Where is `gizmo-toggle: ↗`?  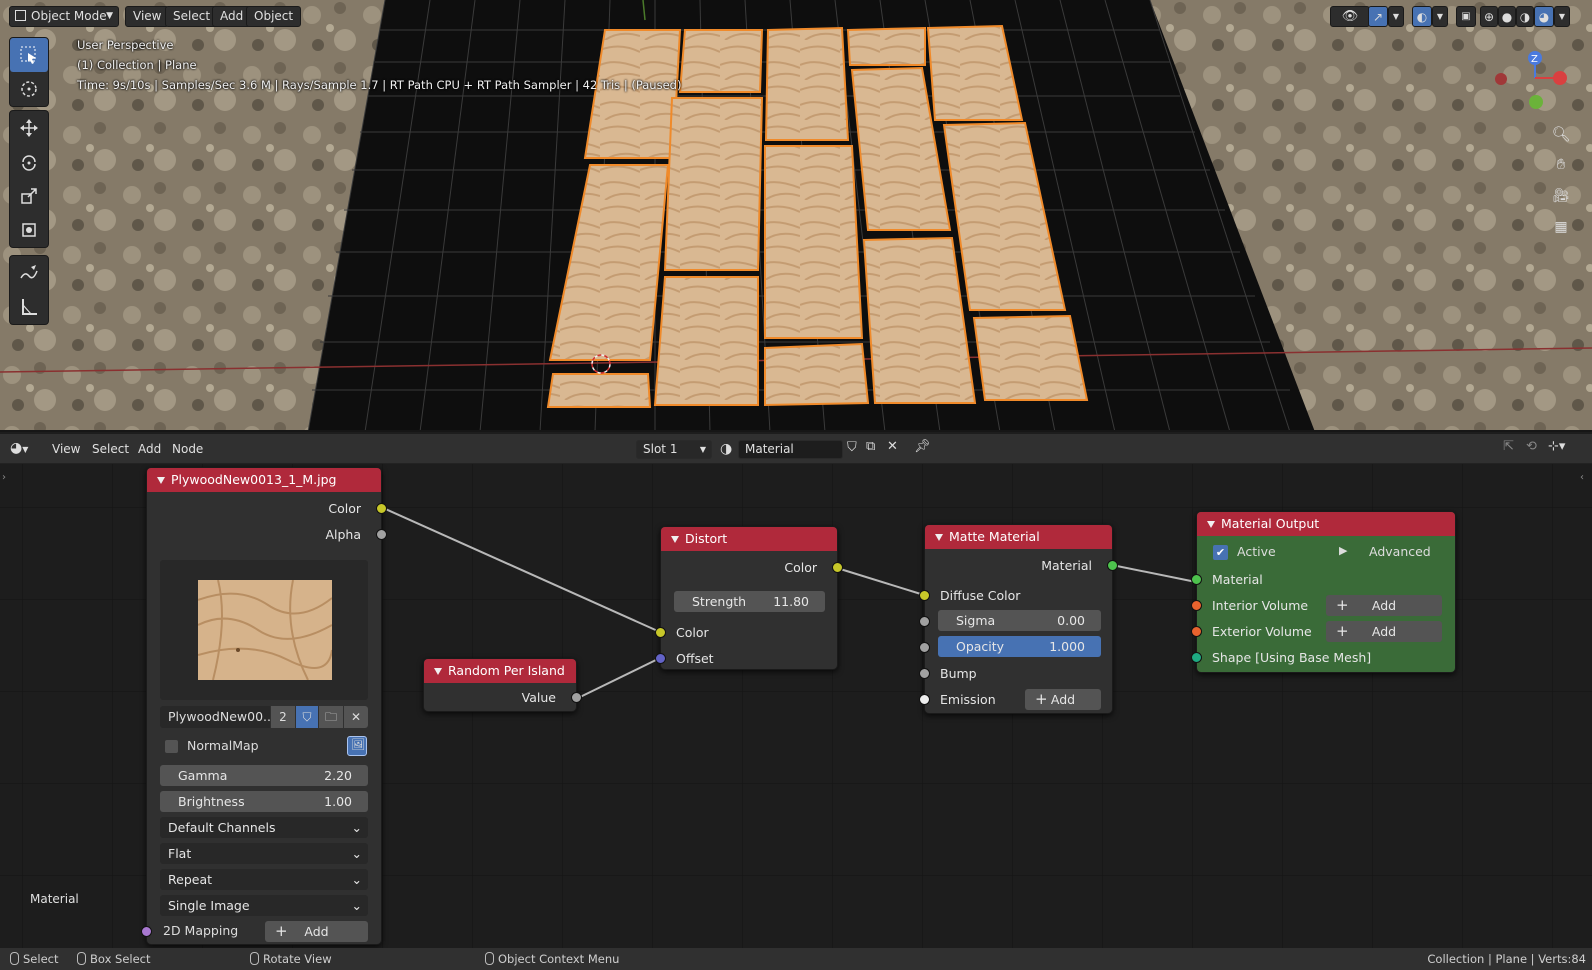 gizmo-toggle: ↗ is located at coordinates (1378, 16).